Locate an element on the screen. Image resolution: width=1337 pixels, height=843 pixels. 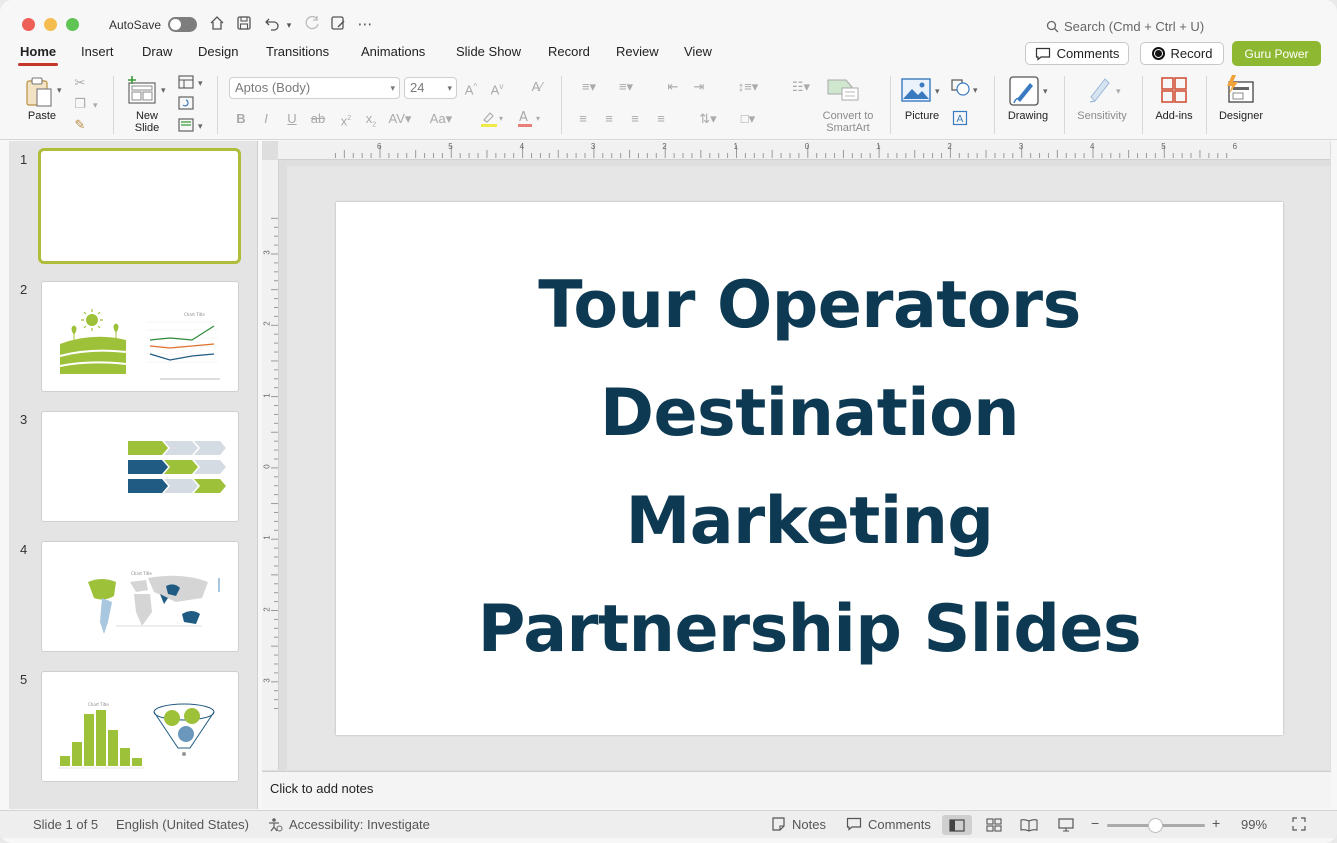
zoom-level: 99% is located at coordinates (1254, 824).